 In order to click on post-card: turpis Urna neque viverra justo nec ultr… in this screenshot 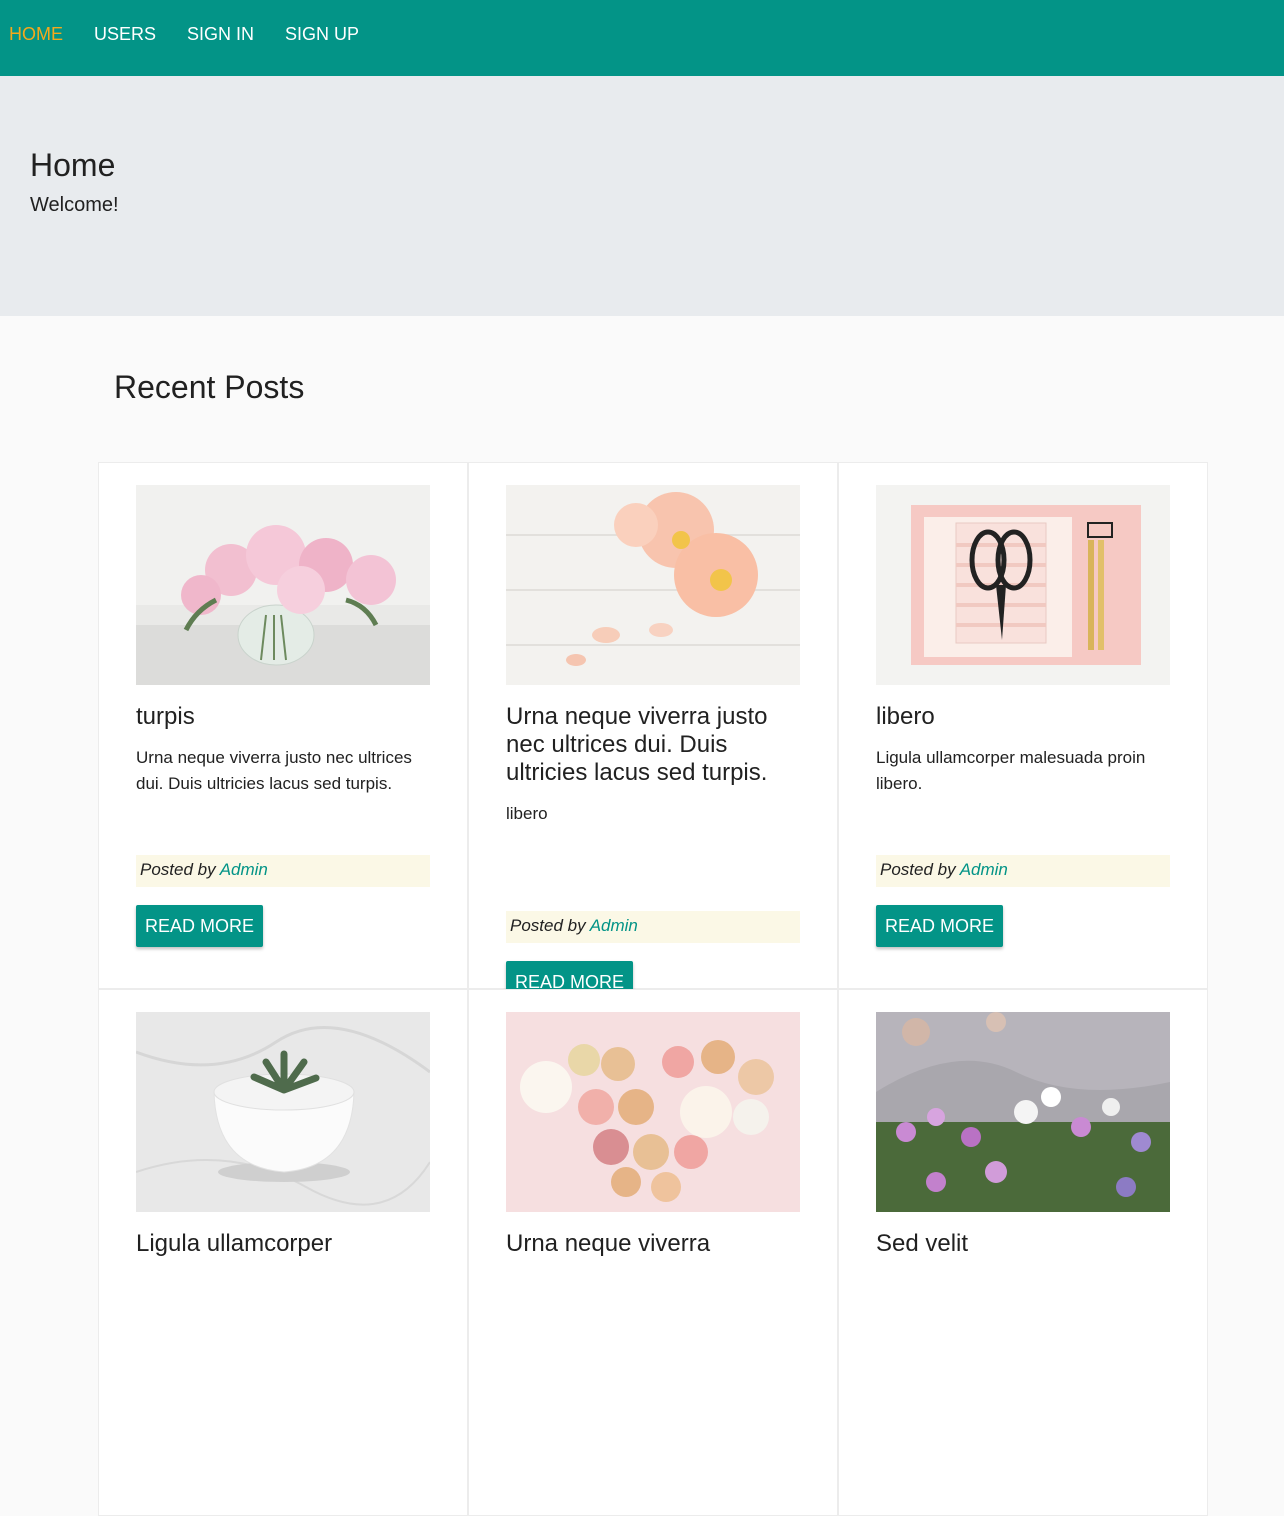, I will do `click(283, 725)`.